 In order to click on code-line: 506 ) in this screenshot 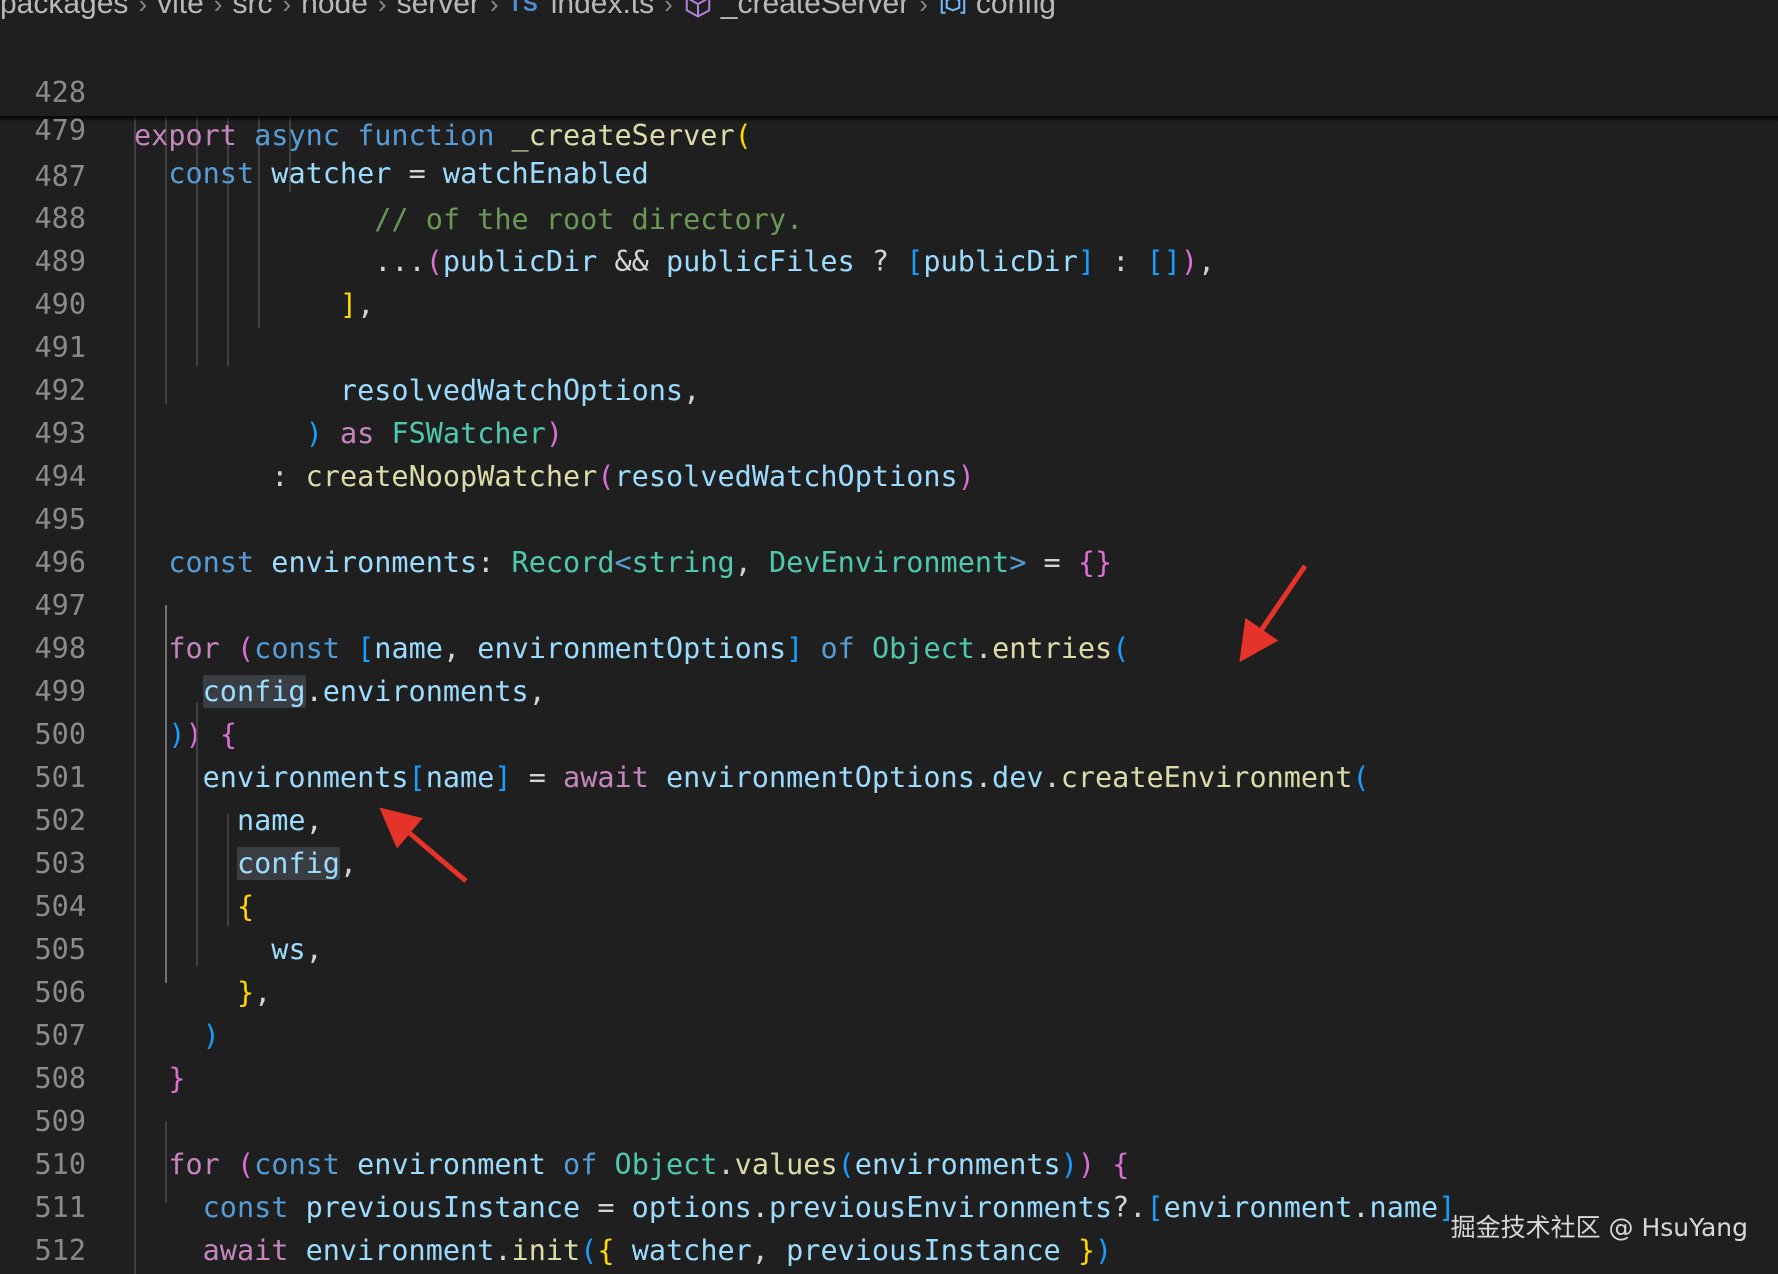, I will do `click(889, 990)`.